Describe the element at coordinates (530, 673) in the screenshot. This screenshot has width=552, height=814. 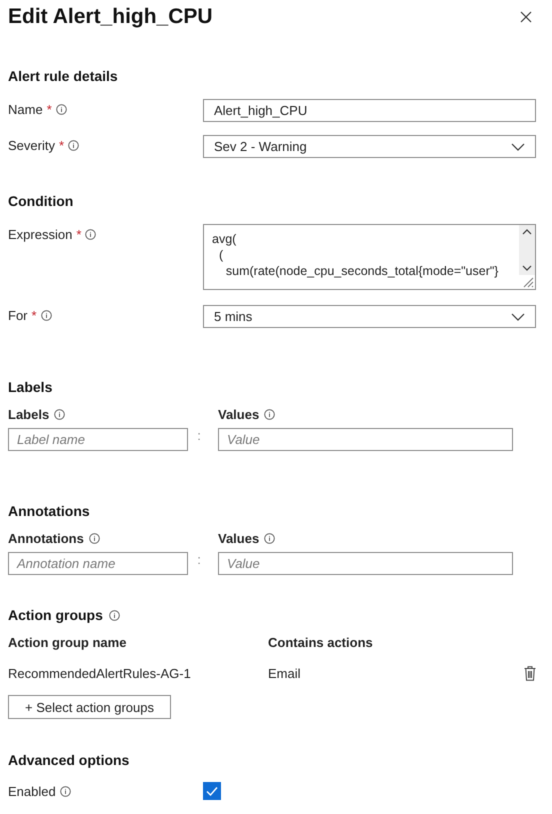
I see `trash-icon` at that location.